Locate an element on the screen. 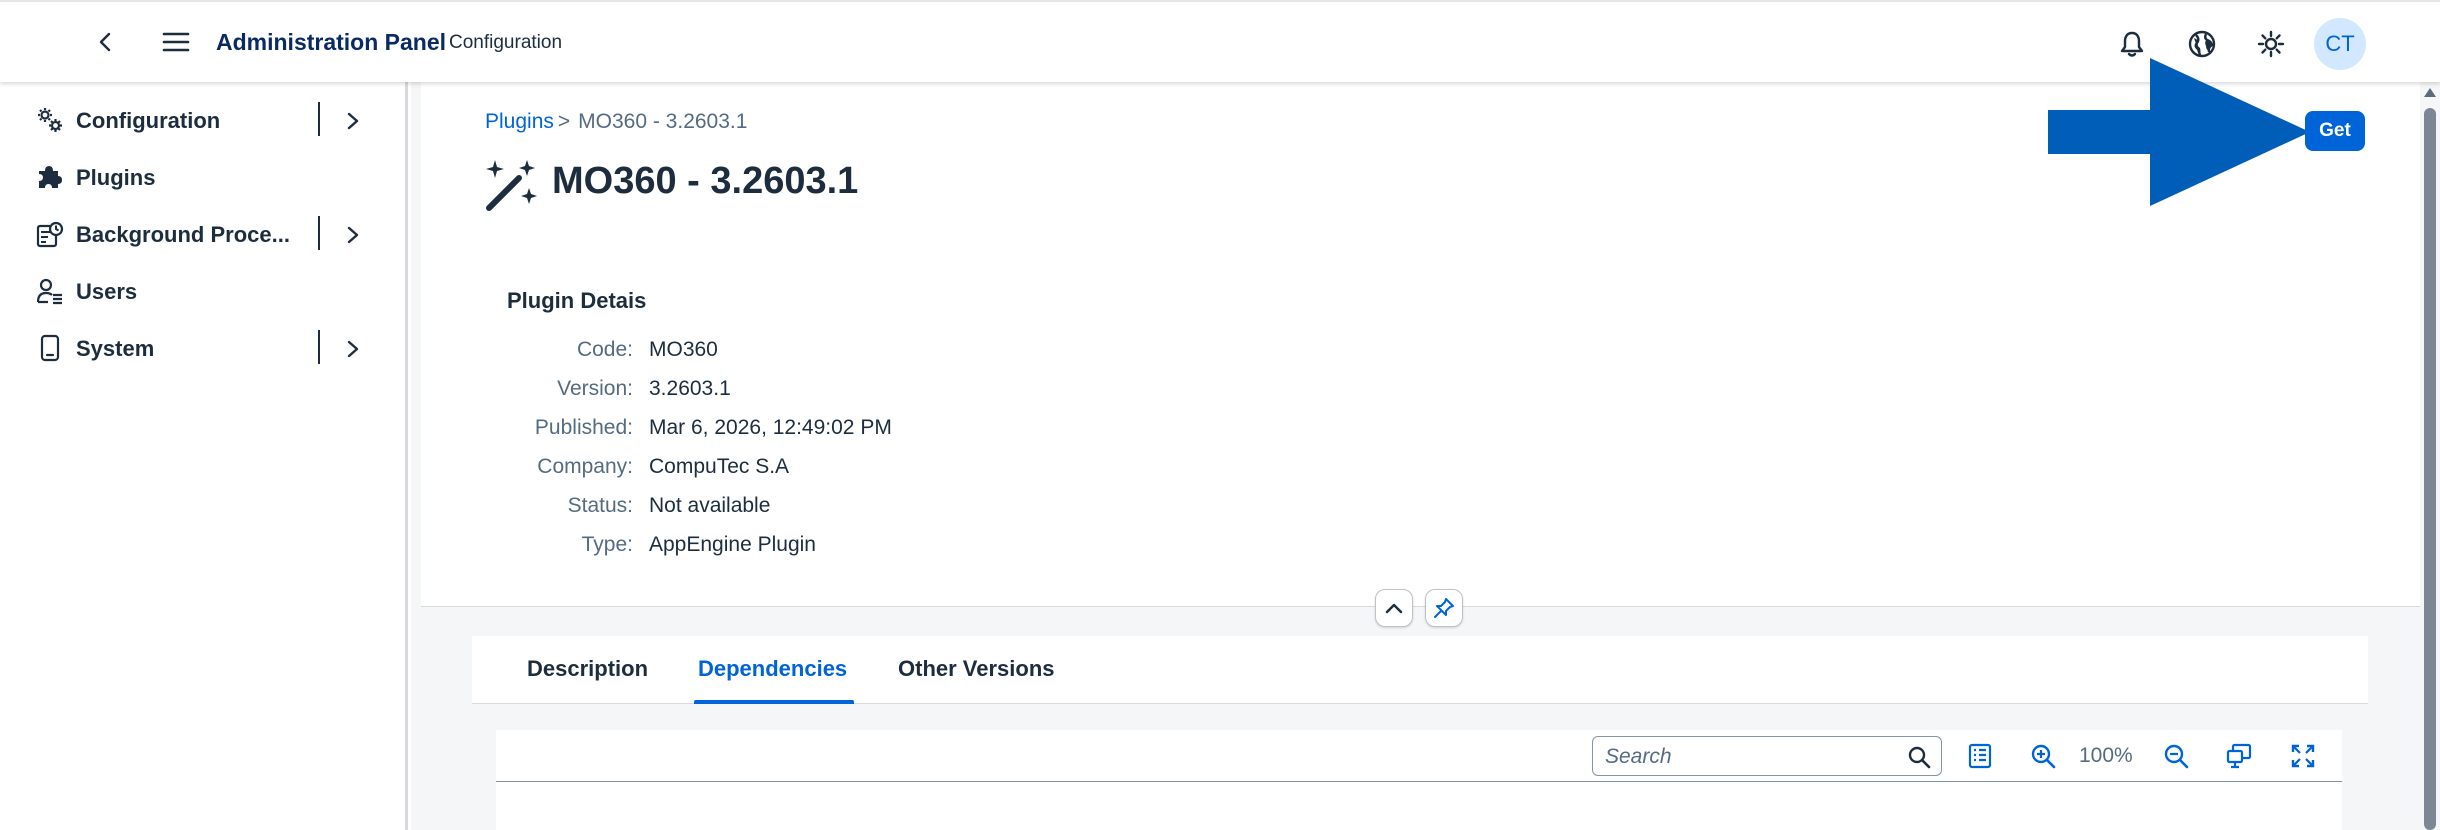 This screenshot has width=2440, height=830. process-icon is located at coordinates (50, 234).